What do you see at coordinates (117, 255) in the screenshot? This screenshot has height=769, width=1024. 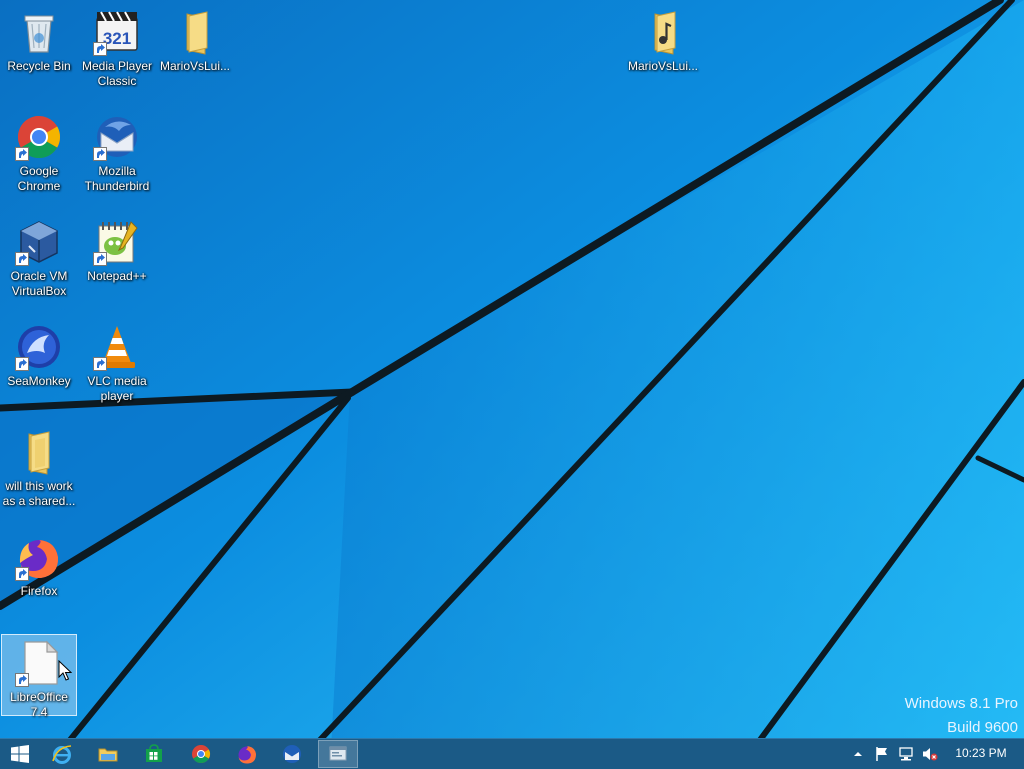 I see `desktop-icon-notepadpp: Notepad++` at bounding box center [117, 255].